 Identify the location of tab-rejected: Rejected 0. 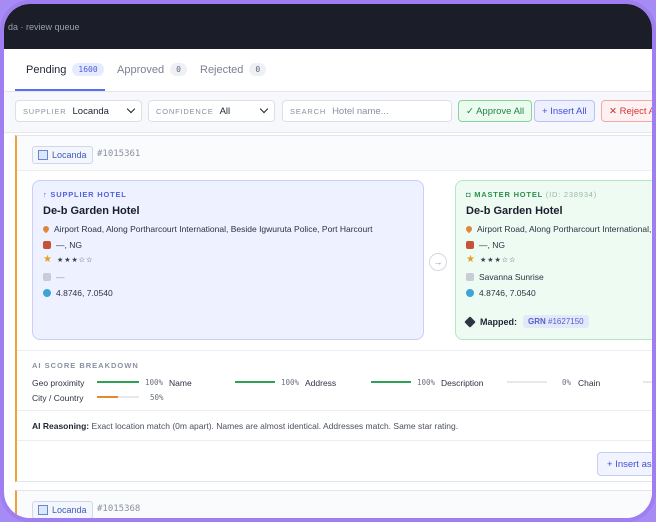
(233, 69).